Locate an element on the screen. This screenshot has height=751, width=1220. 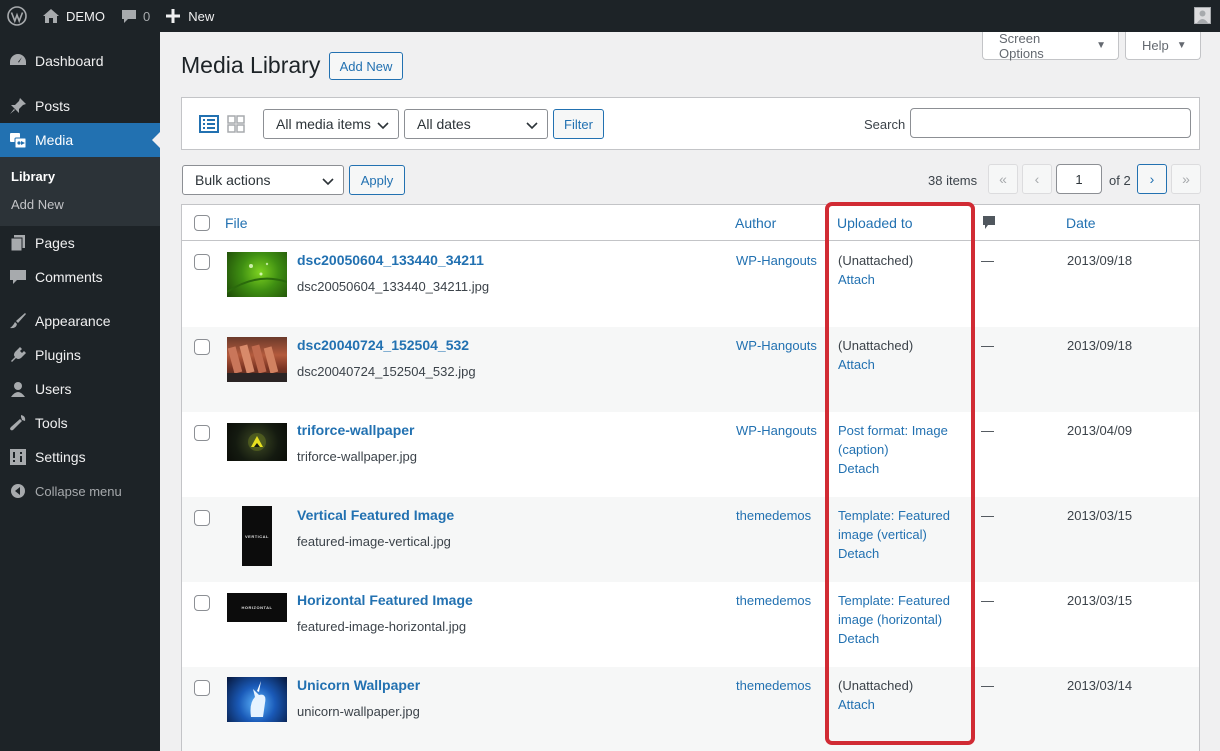
media-title-link: Horizontal Featured Image is located at coordinates (385, 600).